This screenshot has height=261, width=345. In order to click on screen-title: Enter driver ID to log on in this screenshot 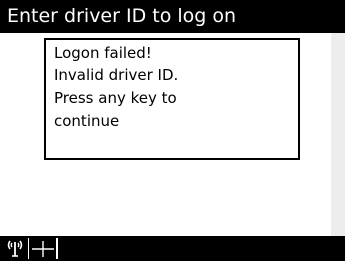, I will do `click(172, 16)`.